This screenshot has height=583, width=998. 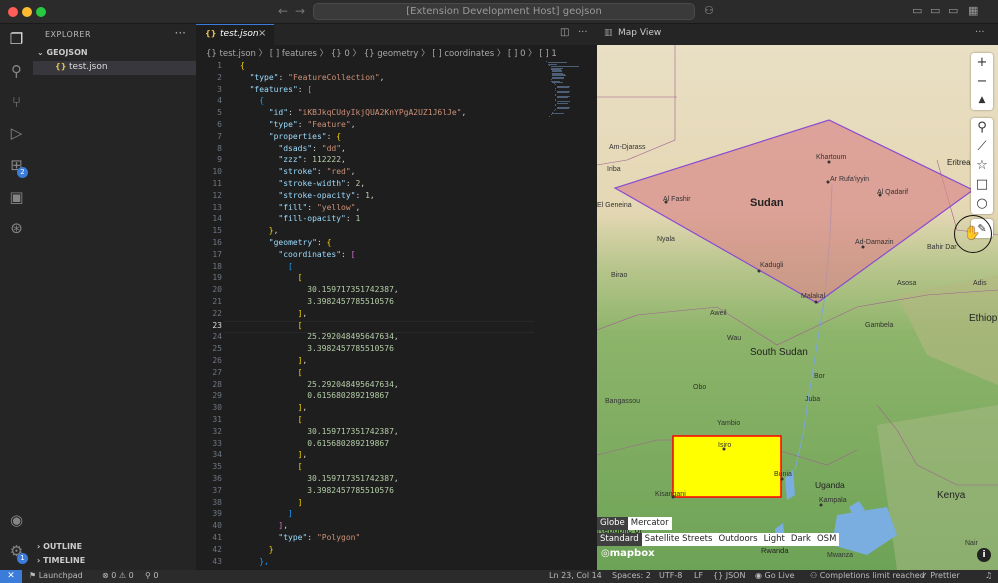 I want to click on code-line: 8 "dsads": "dd",, so click(x=371, y=150).